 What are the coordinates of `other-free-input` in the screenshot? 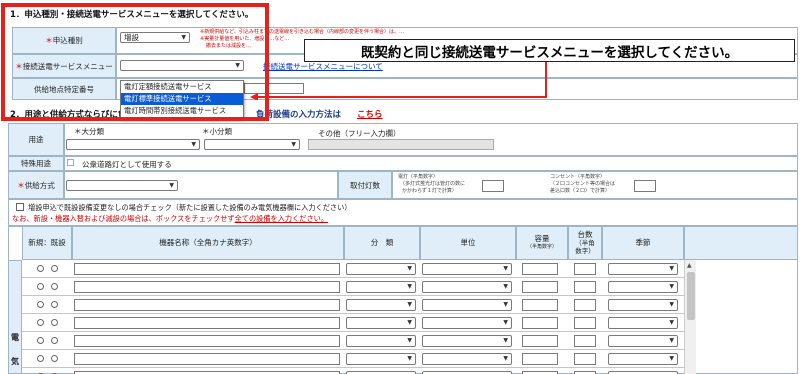 It's located at (401, 144).